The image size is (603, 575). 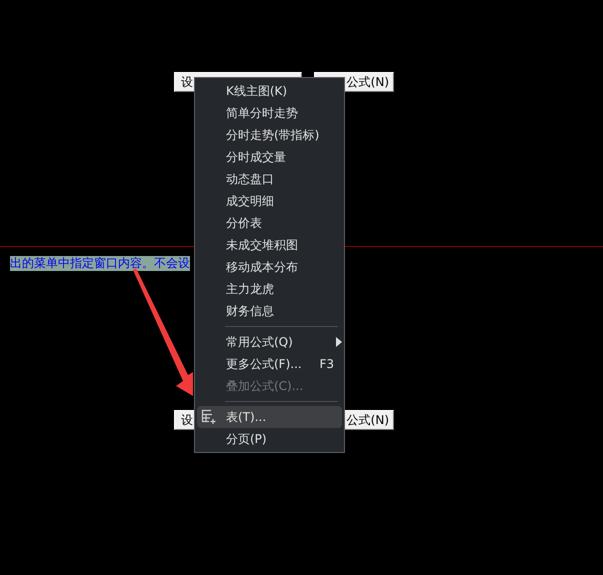 I want to click on menu-item: 成交明细, so click(x=269, y=201).